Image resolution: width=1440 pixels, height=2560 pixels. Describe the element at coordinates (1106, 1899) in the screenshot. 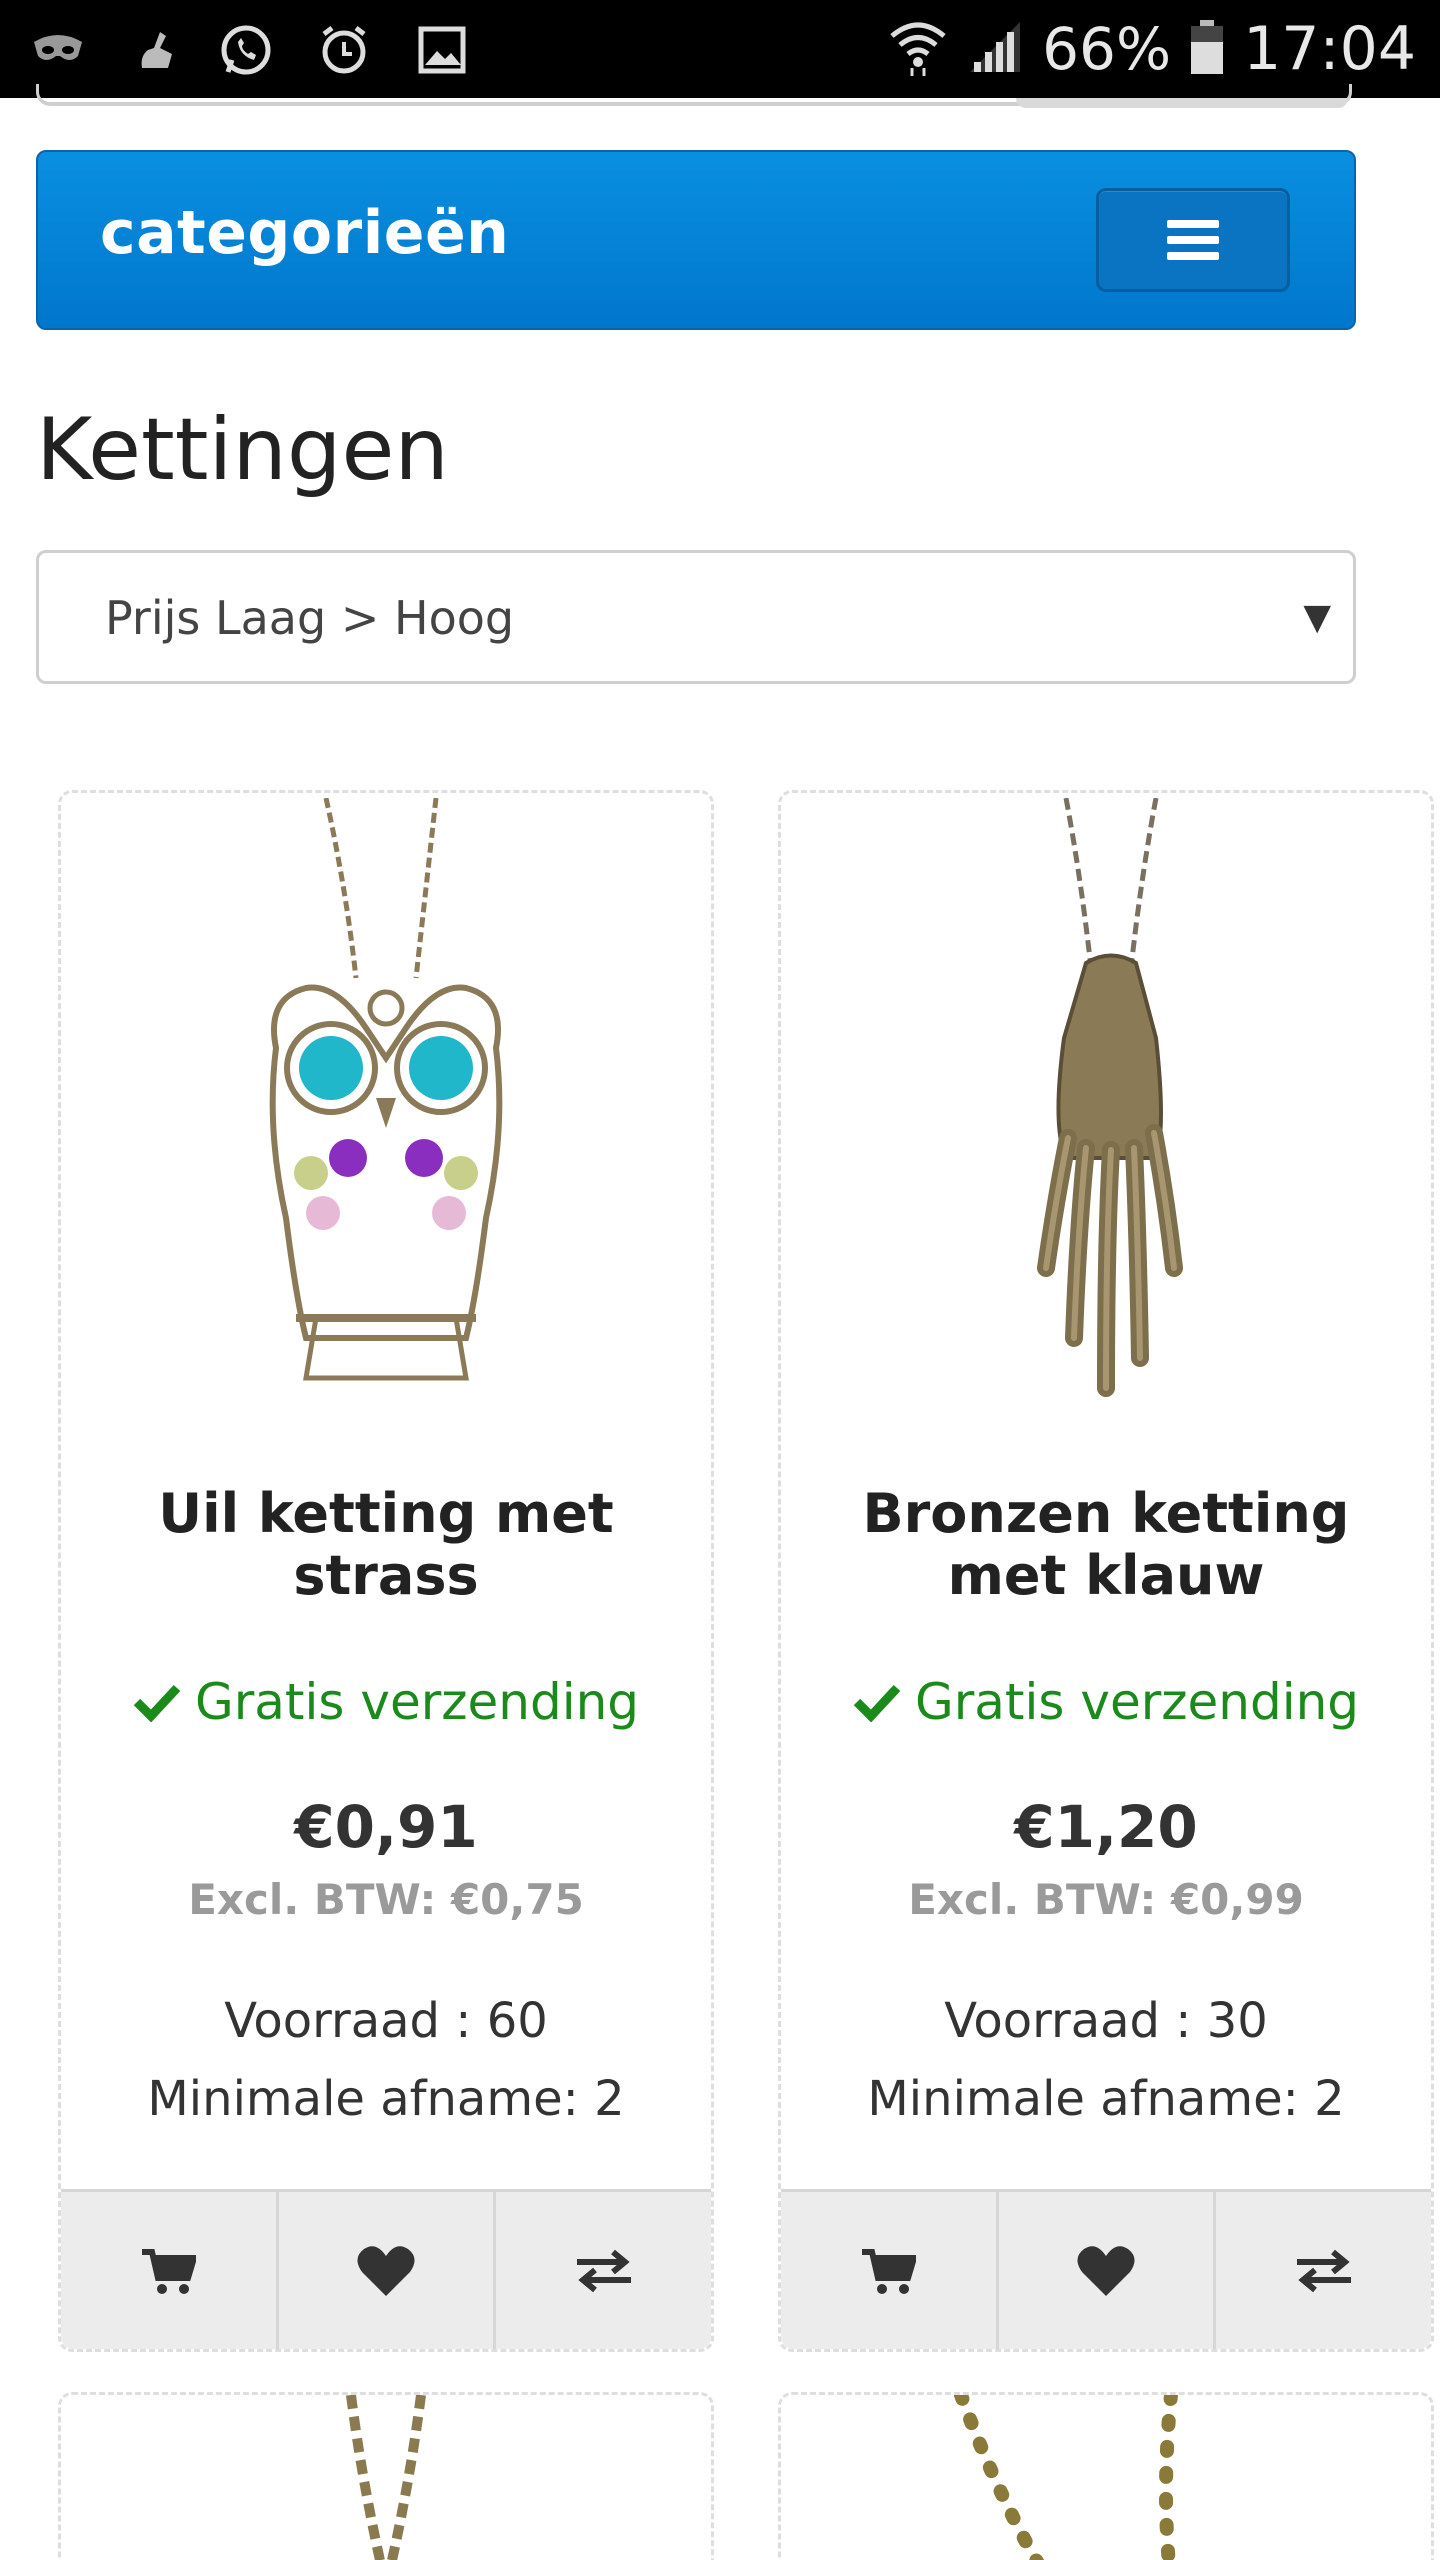

I see `price-excl-vat: Excl. BTW: €0,99` at that location.